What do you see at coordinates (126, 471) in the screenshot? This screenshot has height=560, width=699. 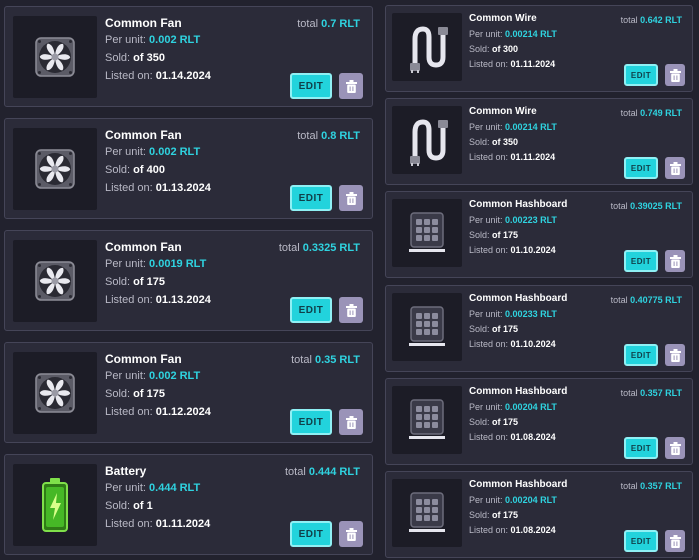 I see `item-name: Battery` at bounding box center [126, 471].